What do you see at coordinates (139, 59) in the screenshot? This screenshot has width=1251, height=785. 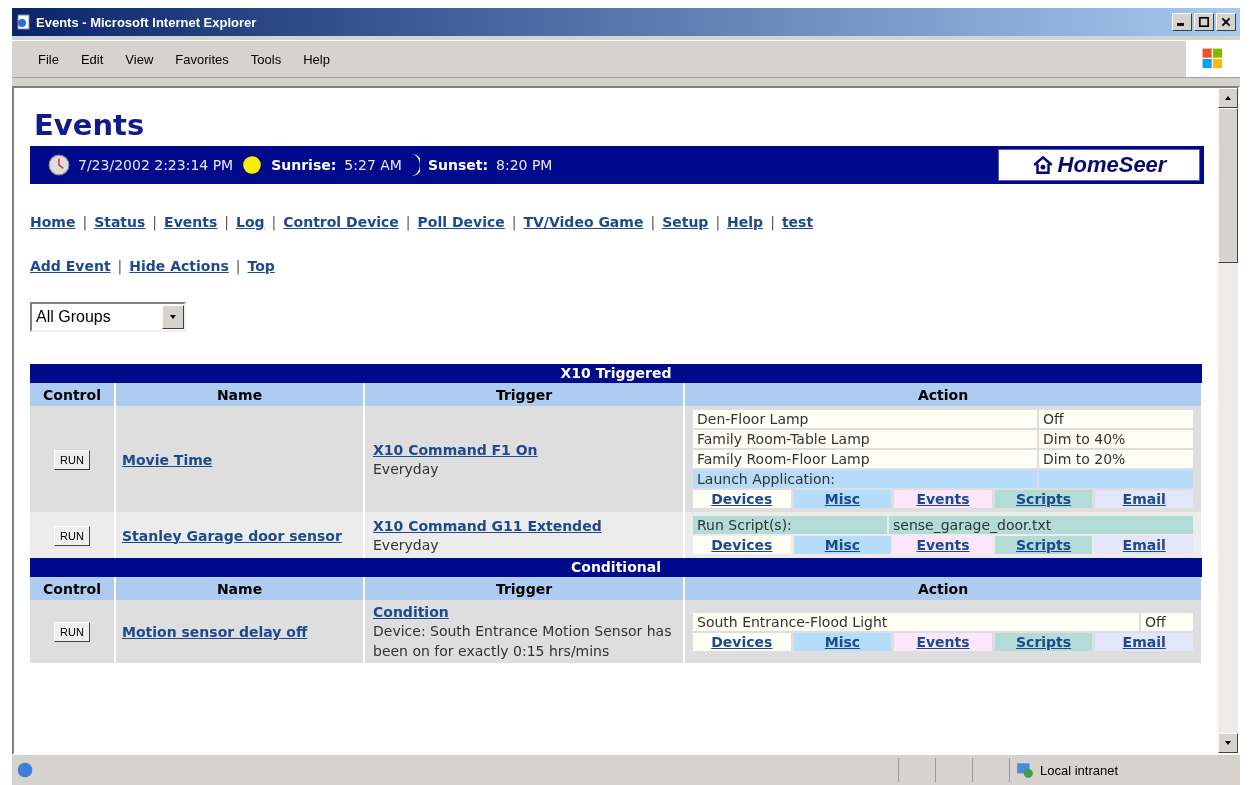 I see `menu-item: View` at bounding box center [139, 59].